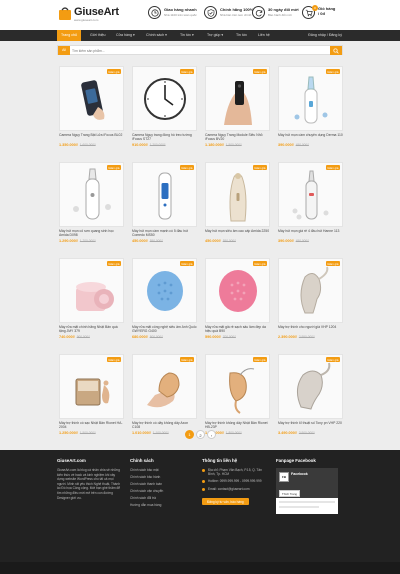 This screenshot has width=400, height=574. I want to click on product-name: Máy hút mụn siêu âm cao cấp Amida 2250, so click(237, 231).